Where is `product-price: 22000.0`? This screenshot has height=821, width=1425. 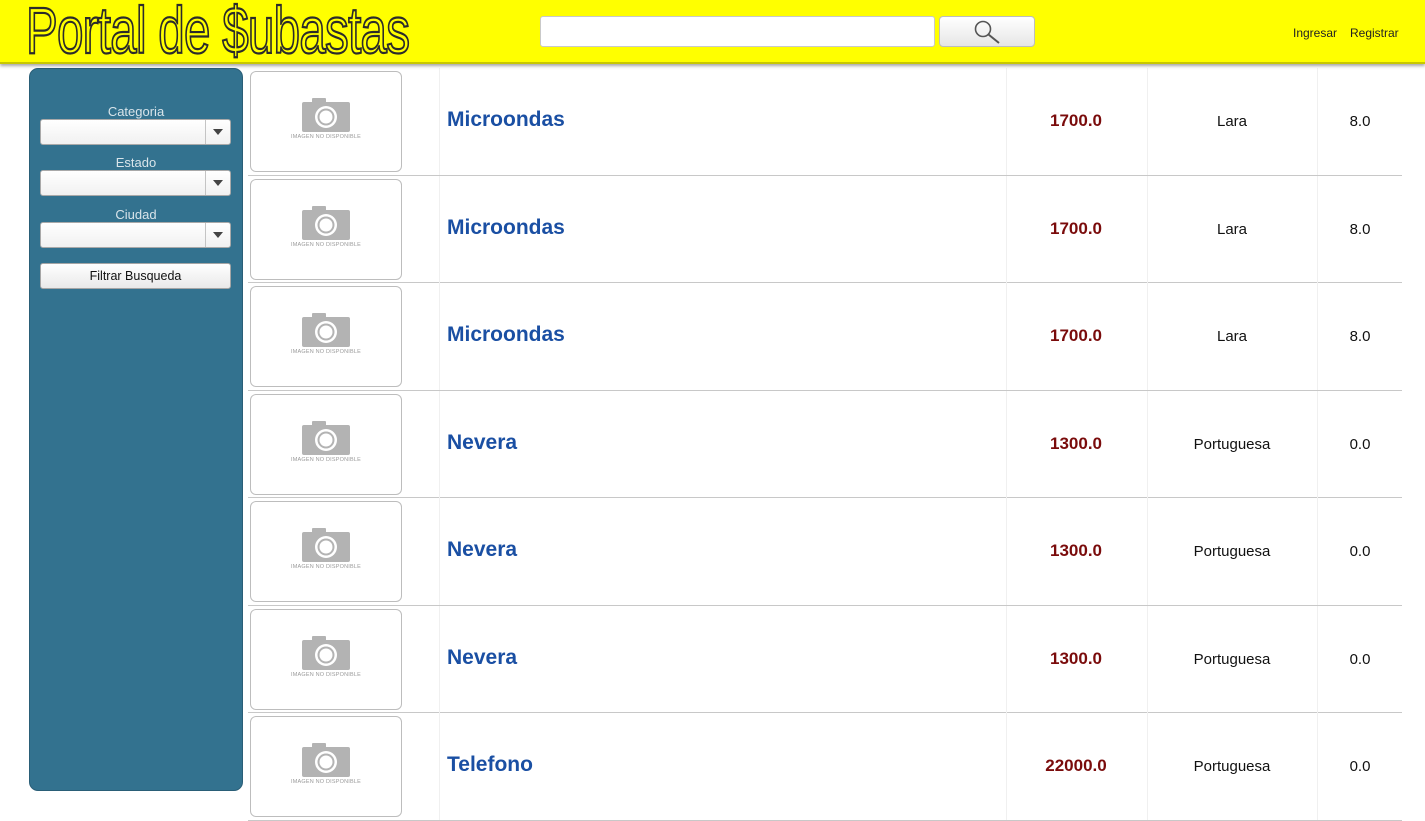 product-price: 22000.0 is located at coordinates (1076, 765).